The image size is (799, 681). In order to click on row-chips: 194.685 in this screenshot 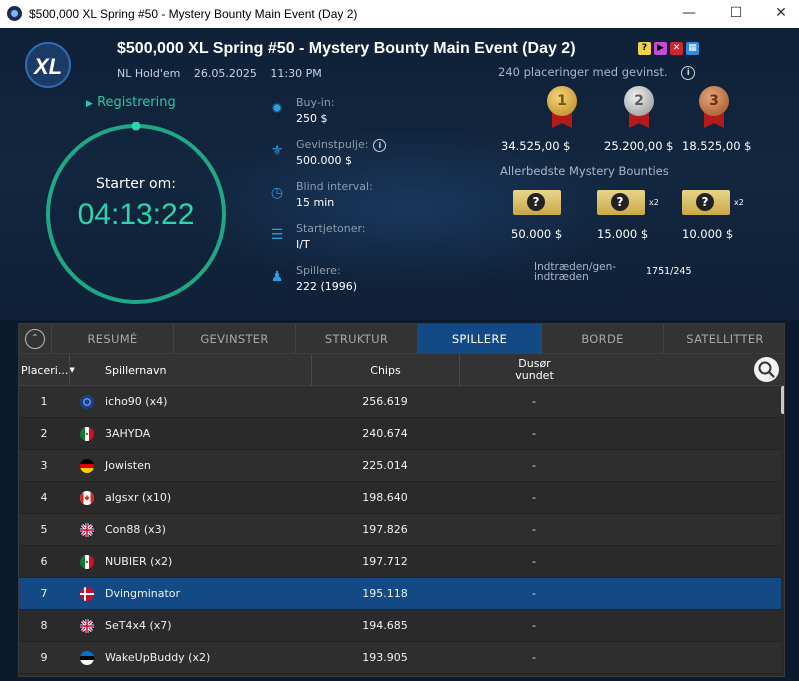, I will do `click(385, 625)`.